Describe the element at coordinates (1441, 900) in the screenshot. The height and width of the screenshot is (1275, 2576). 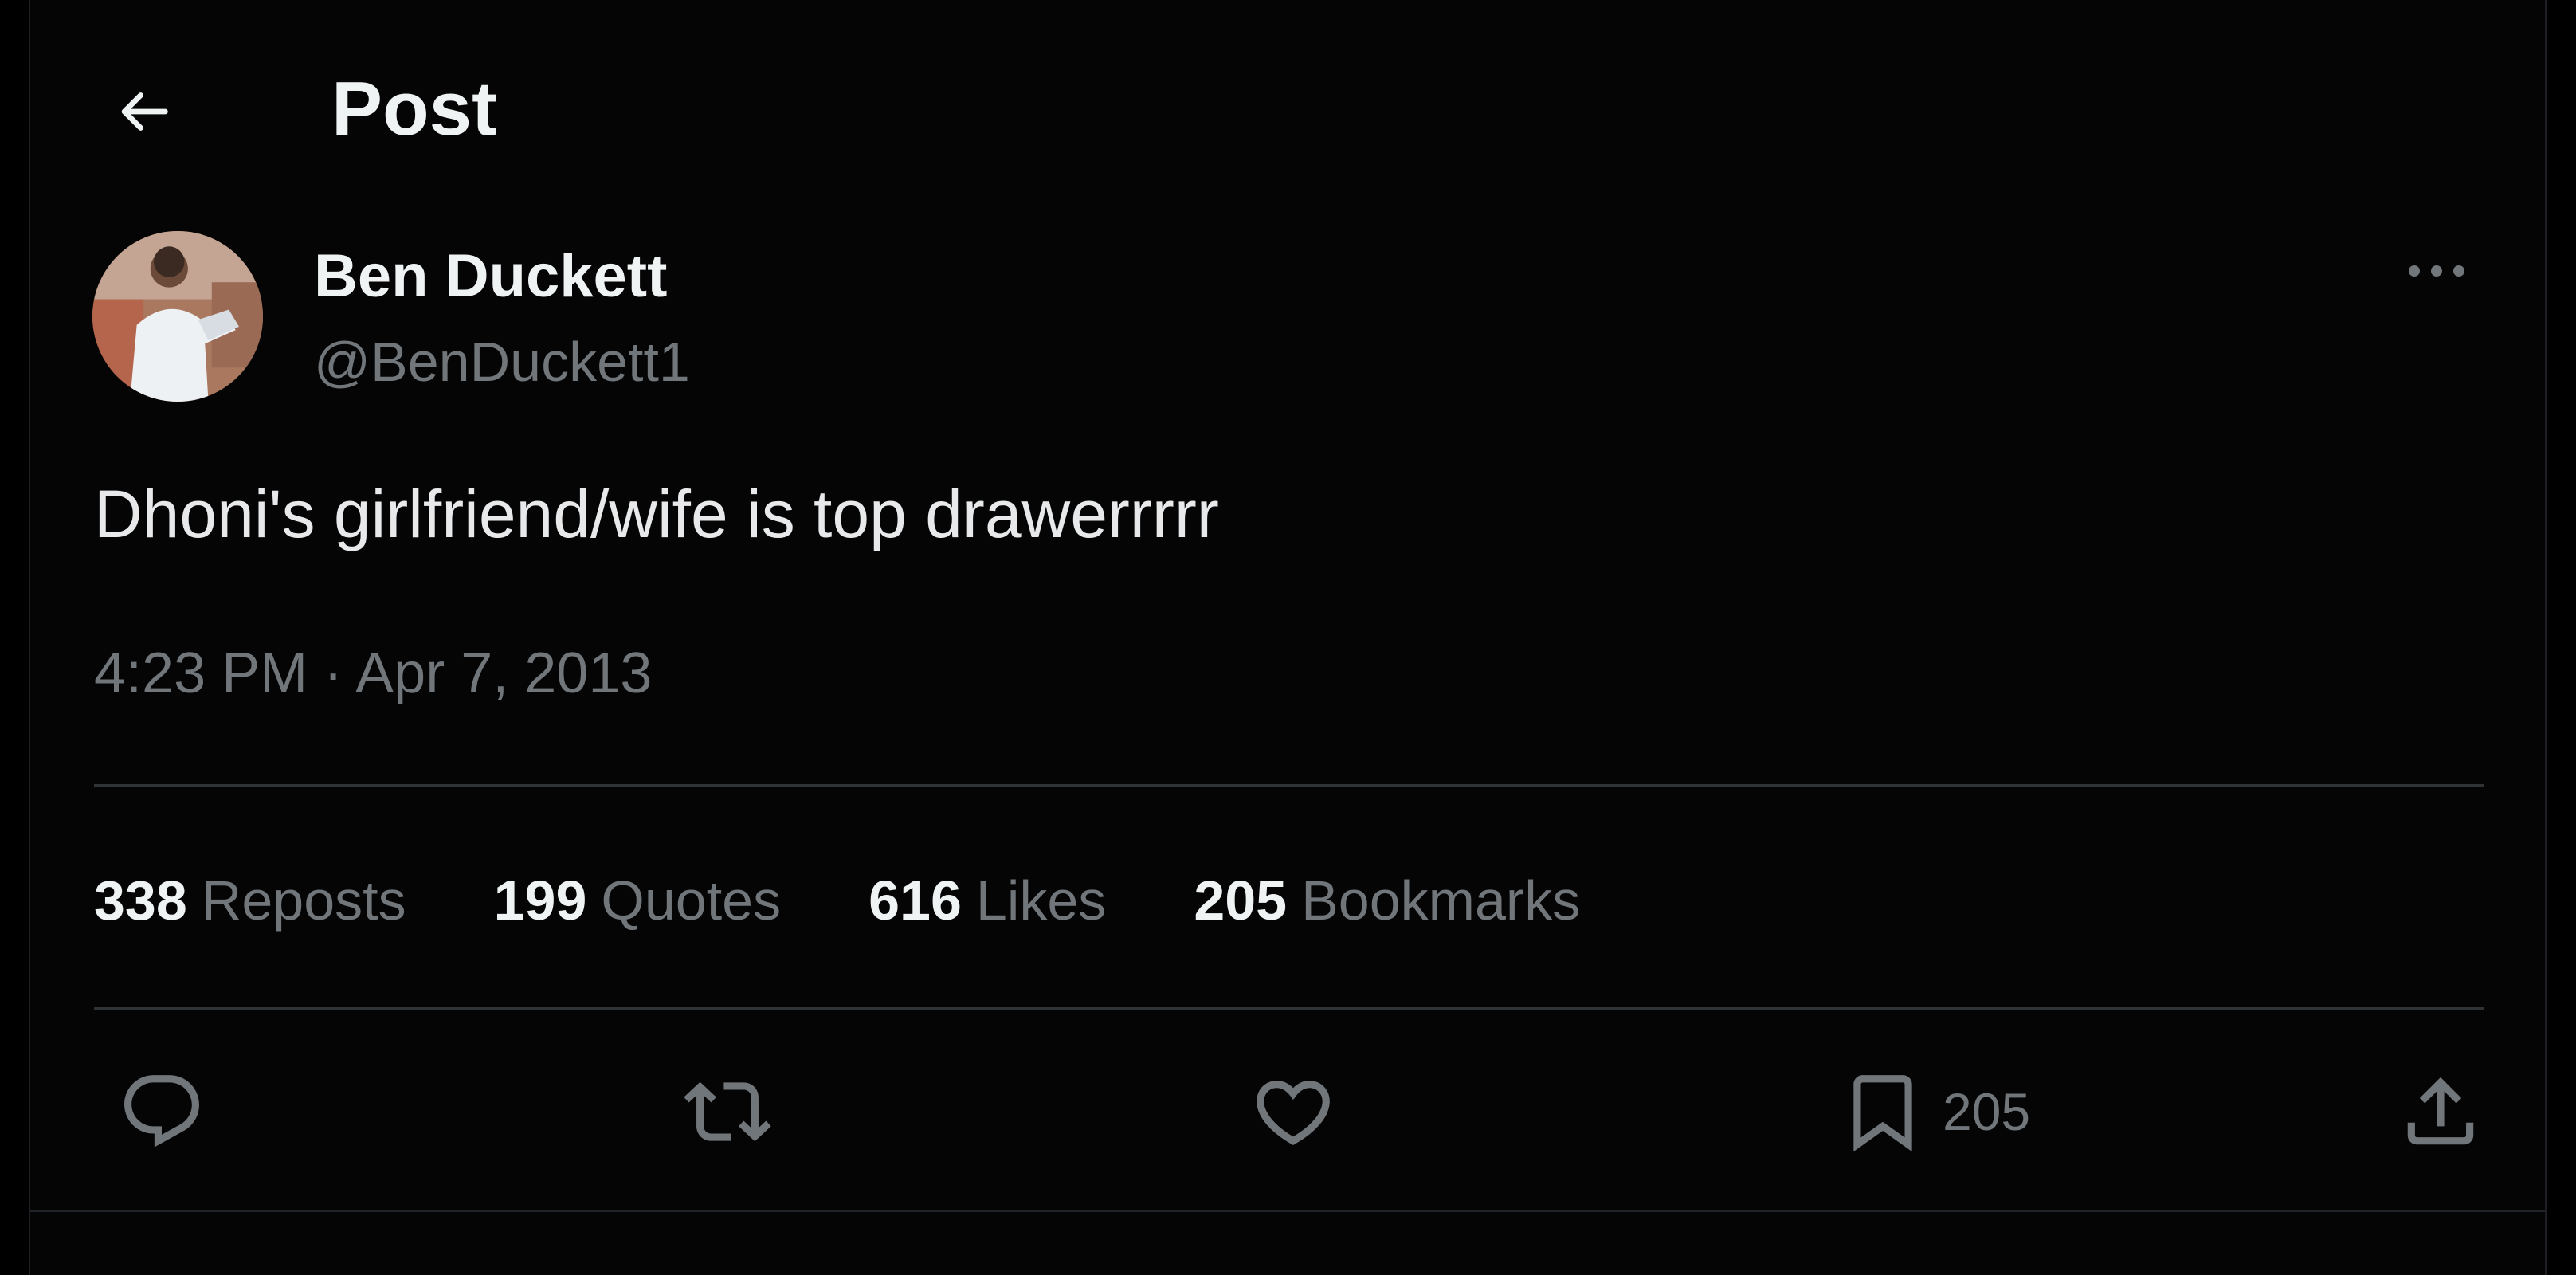
I see `stat-label: Bookmarks` at that location.